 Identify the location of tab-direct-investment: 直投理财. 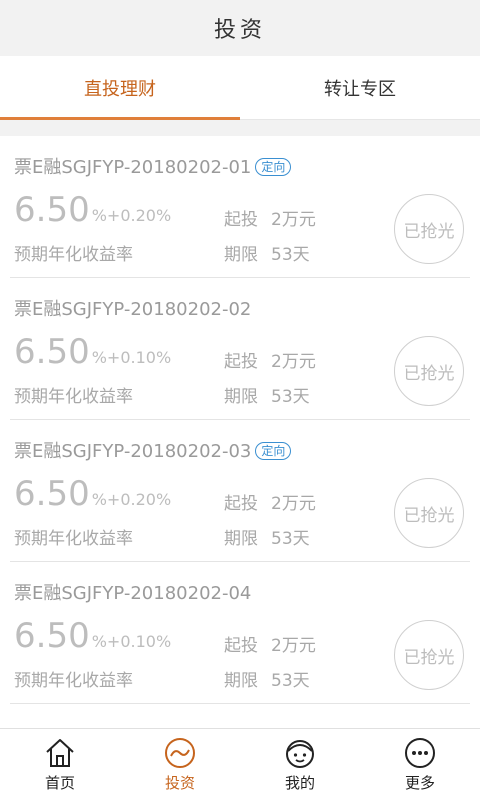
(120, 88).